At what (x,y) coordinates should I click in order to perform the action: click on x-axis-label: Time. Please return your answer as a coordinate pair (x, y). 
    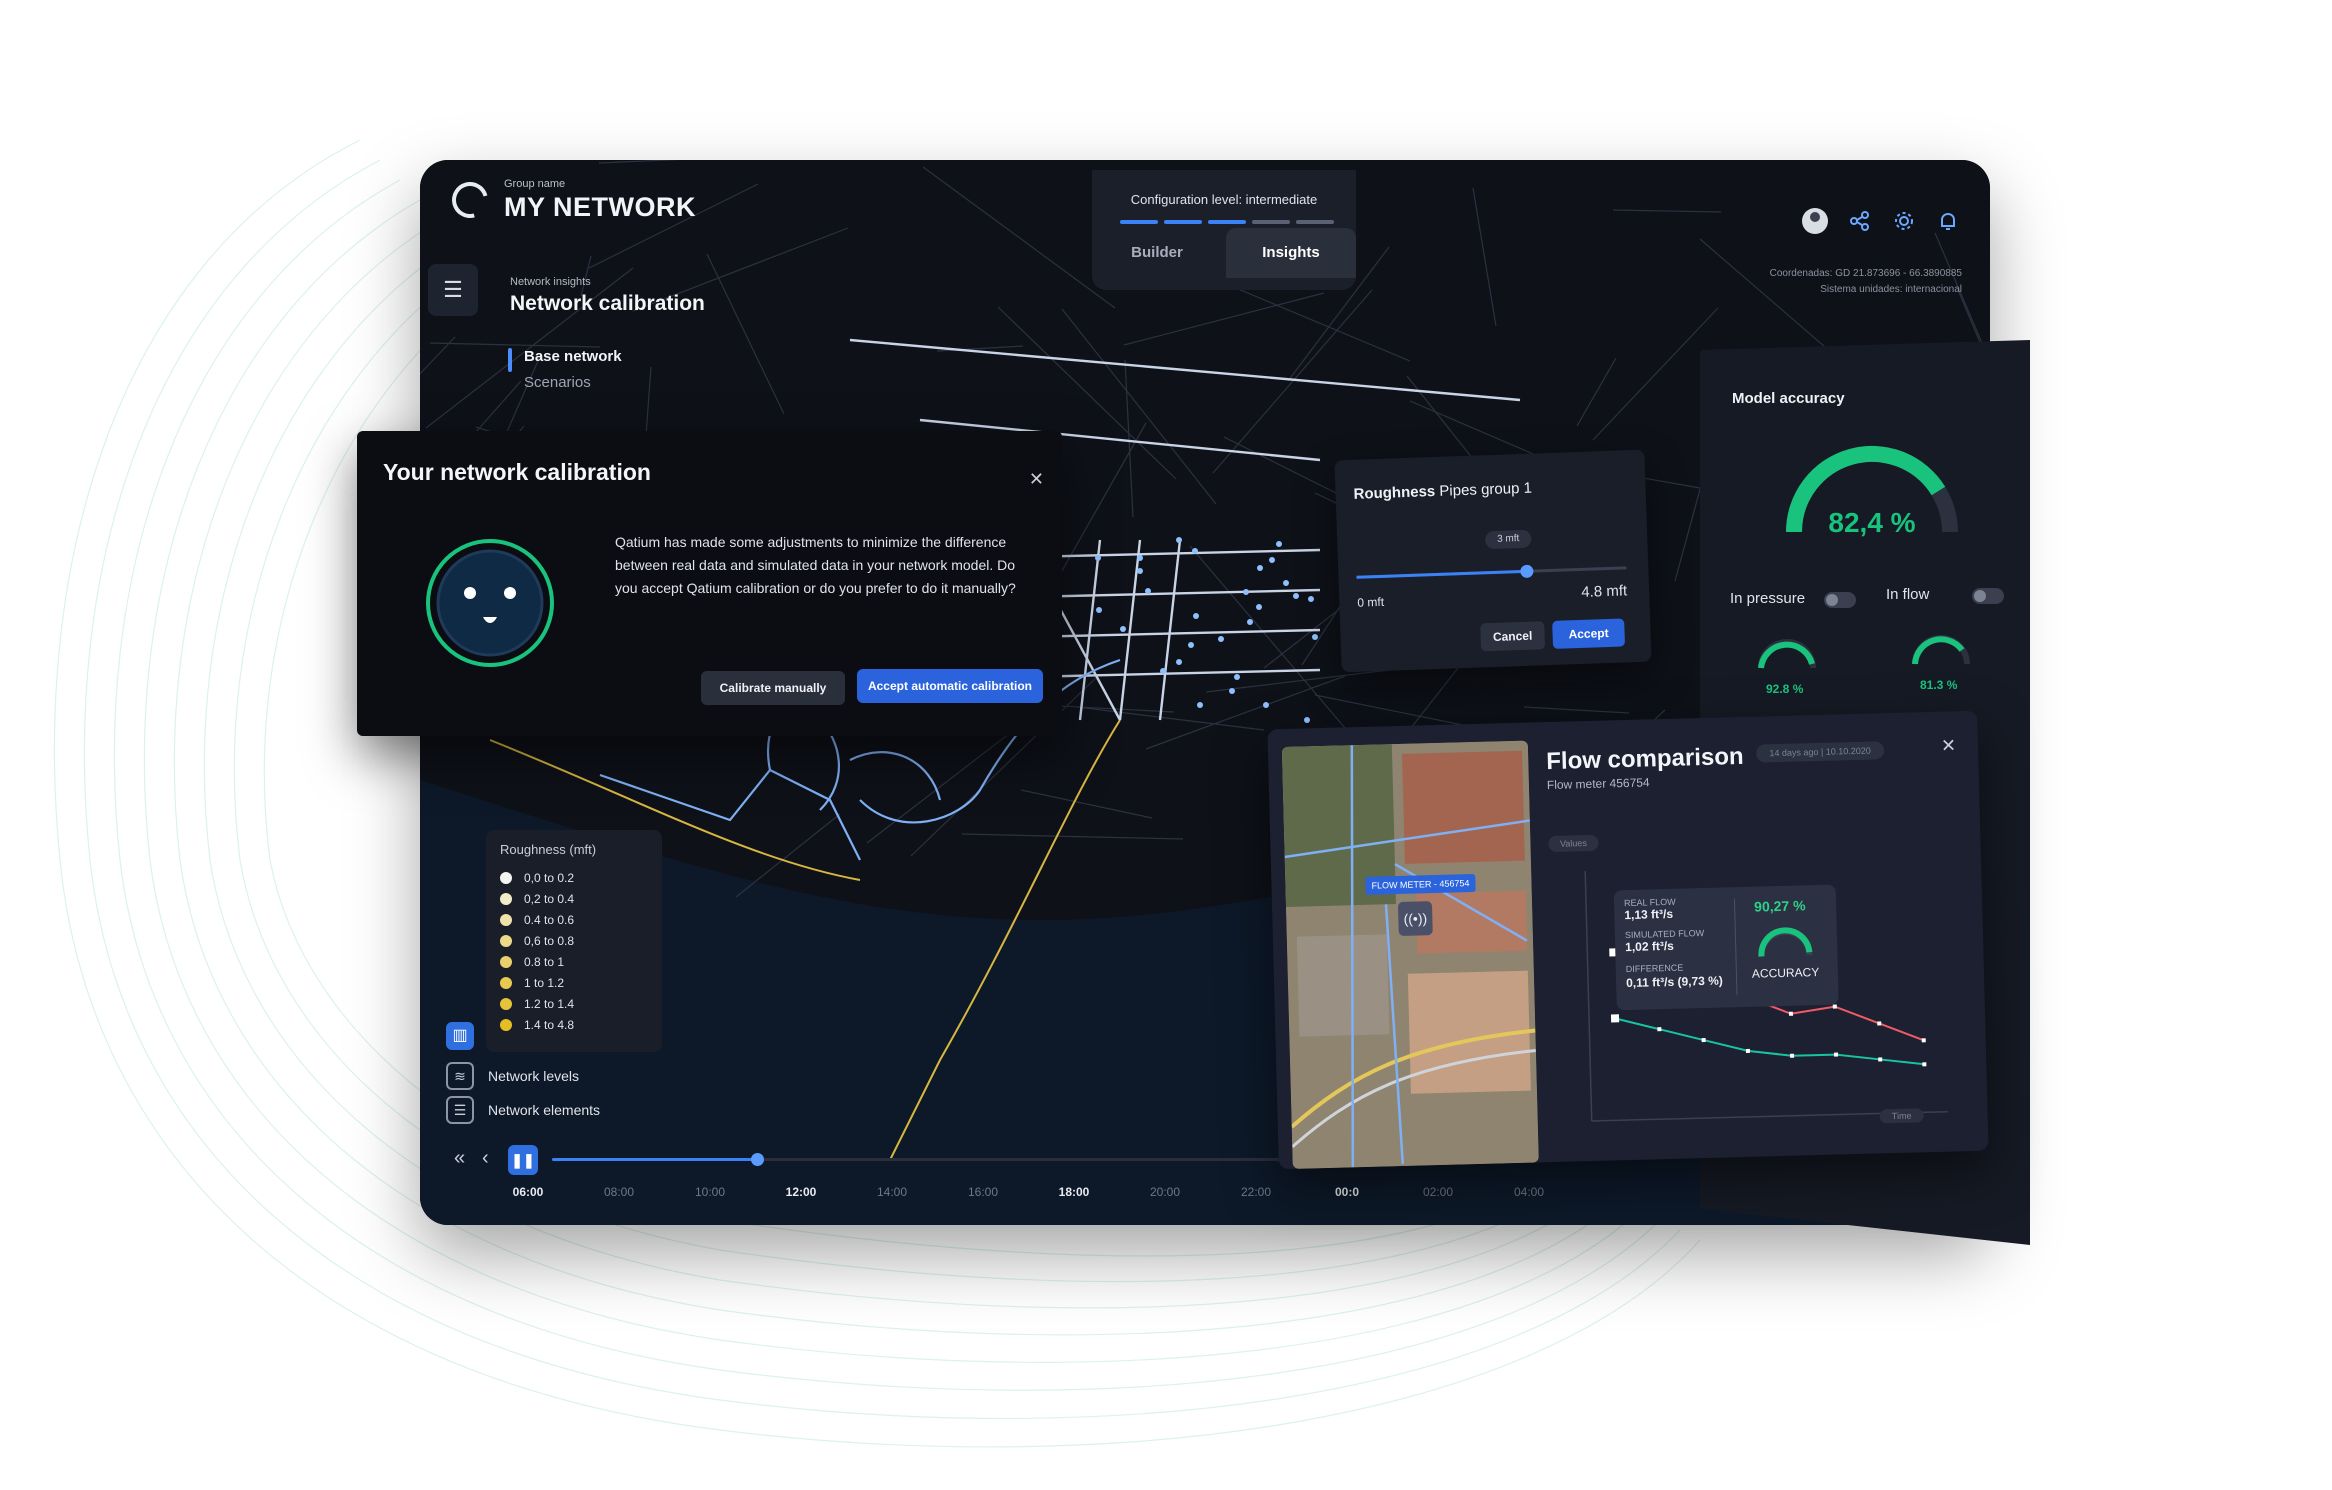
    Looking at the image, I should click on (1902, 1116).